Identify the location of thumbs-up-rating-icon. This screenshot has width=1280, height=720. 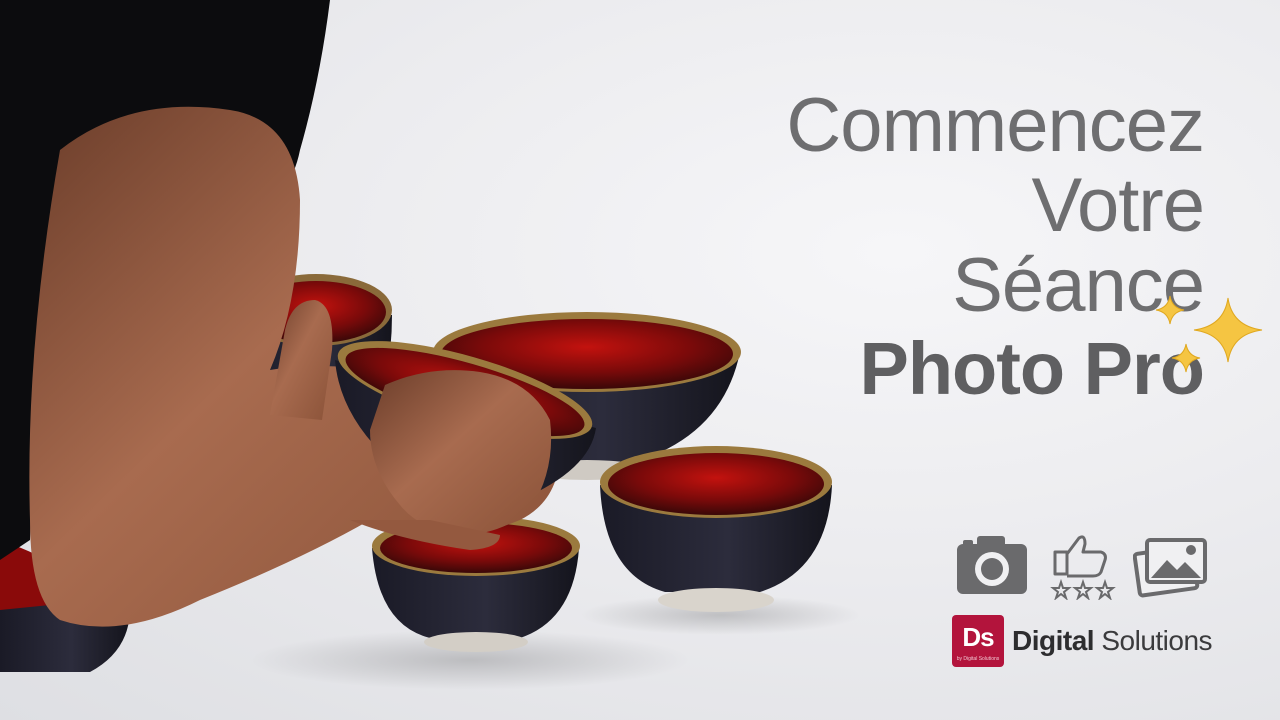
(1083, 567).